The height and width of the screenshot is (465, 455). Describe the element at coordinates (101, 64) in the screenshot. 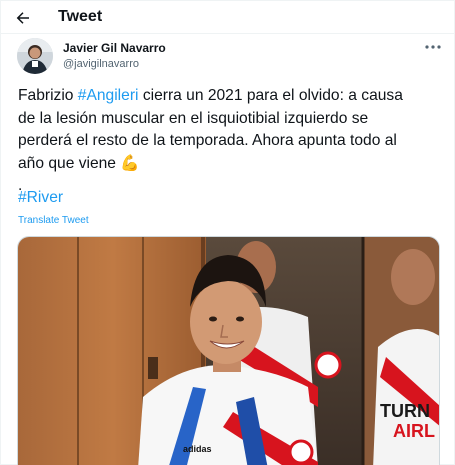

I see `author-handle: @javigilnavarro` at that location.